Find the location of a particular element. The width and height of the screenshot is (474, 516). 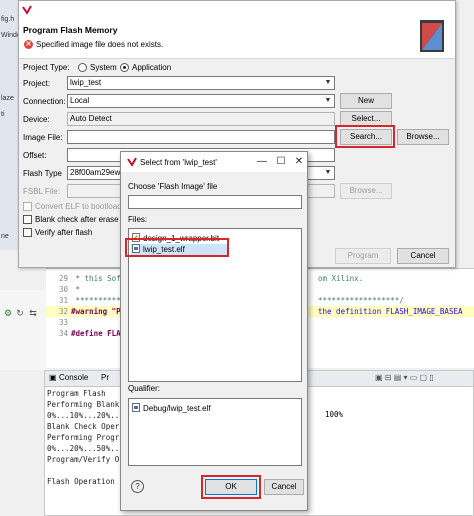

console-line: Blank Check Oper is located at coordinates (83, 426).